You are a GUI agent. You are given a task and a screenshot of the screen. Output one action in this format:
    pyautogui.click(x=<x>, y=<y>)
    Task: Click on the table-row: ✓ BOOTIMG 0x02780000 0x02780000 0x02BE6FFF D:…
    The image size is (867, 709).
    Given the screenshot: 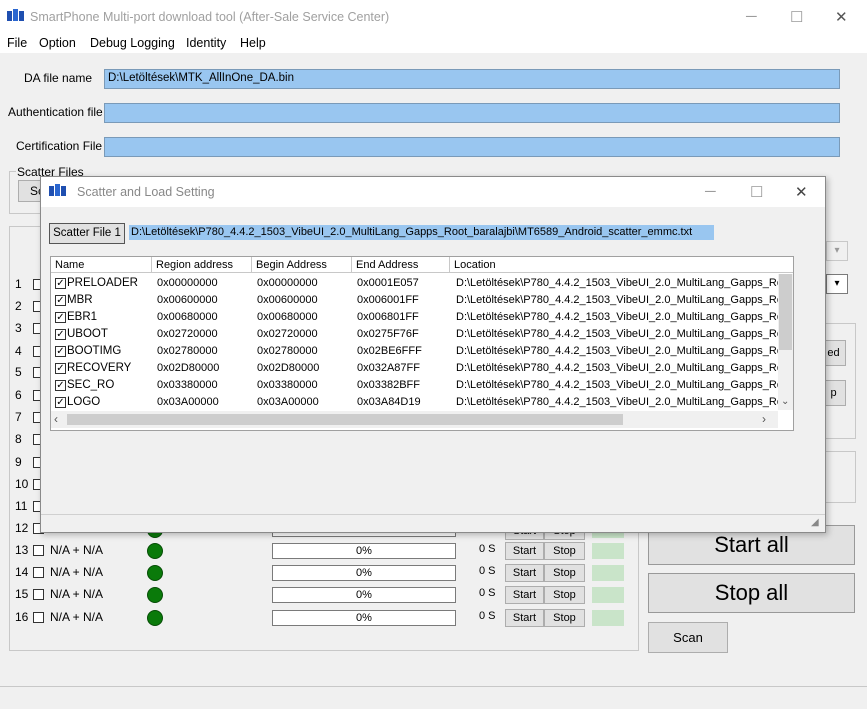 What is the action you would take?
    pyautogui.click(x=417, y=351)
    